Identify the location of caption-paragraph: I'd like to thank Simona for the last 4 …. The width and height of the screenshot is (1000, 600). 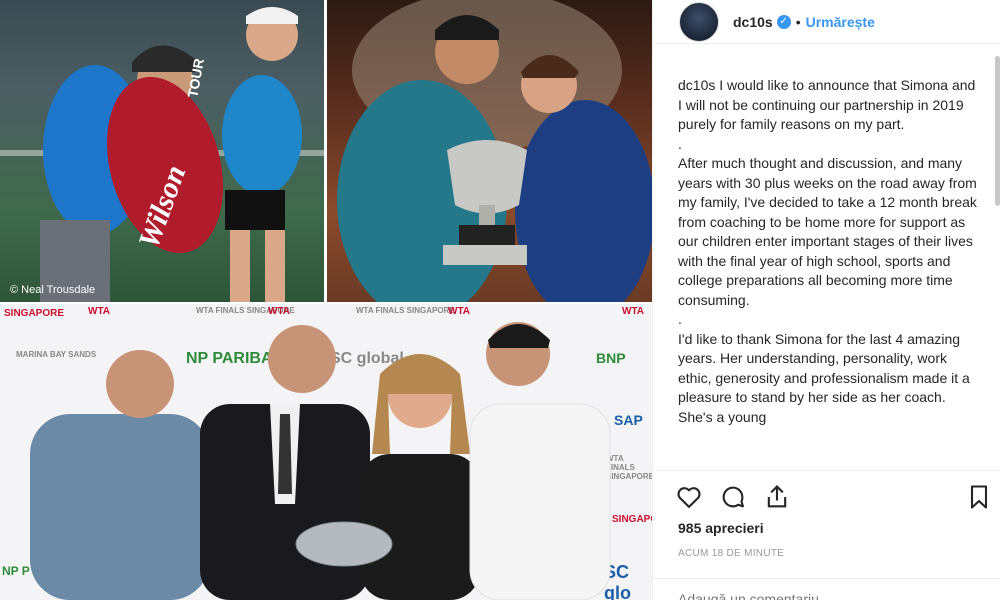
(824, 377).